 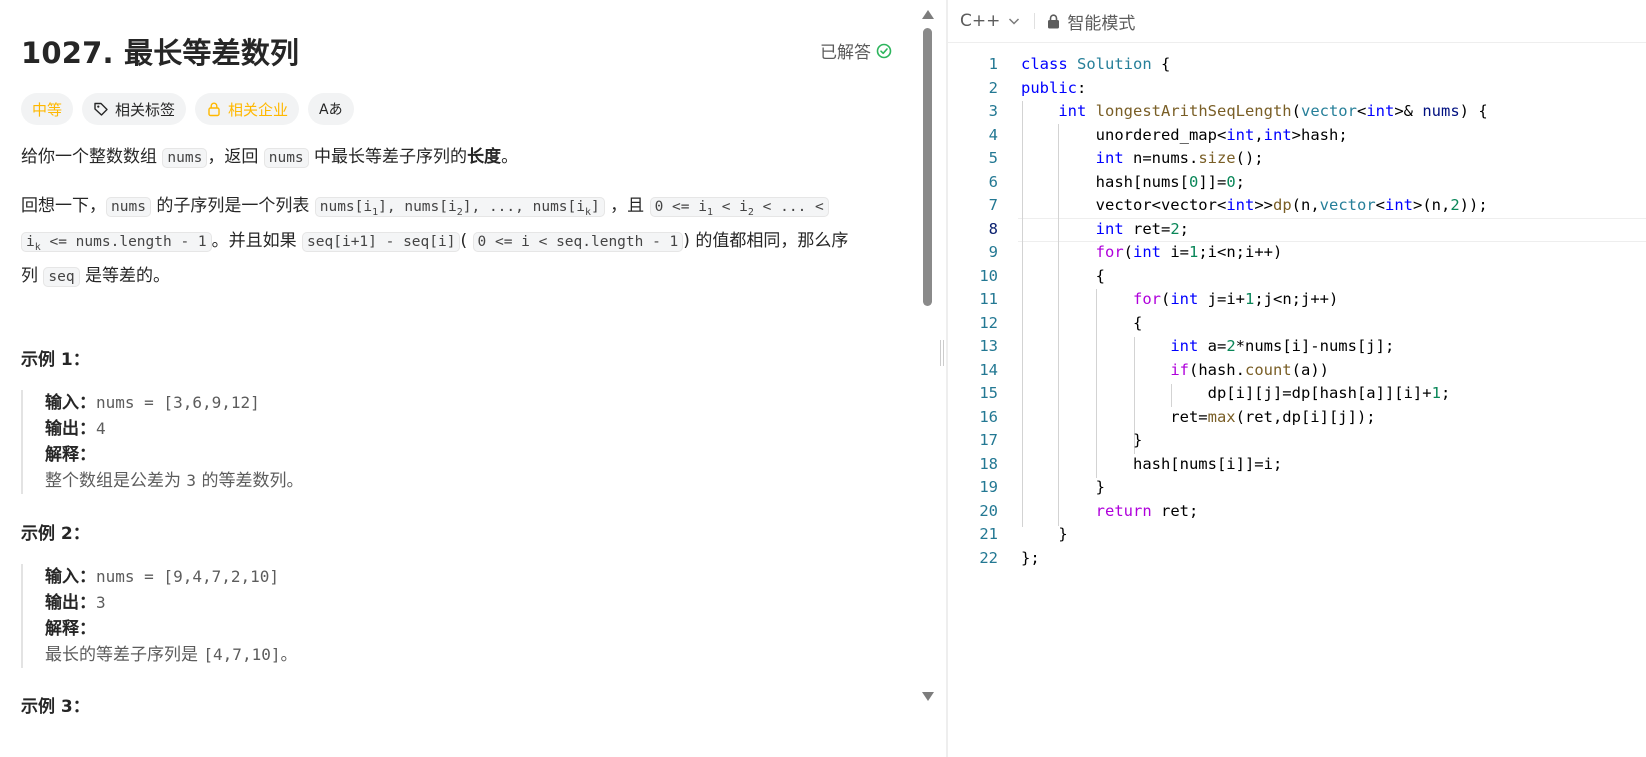 I want to click on difficulty-badge: 中等, so click(x=47, y=109).